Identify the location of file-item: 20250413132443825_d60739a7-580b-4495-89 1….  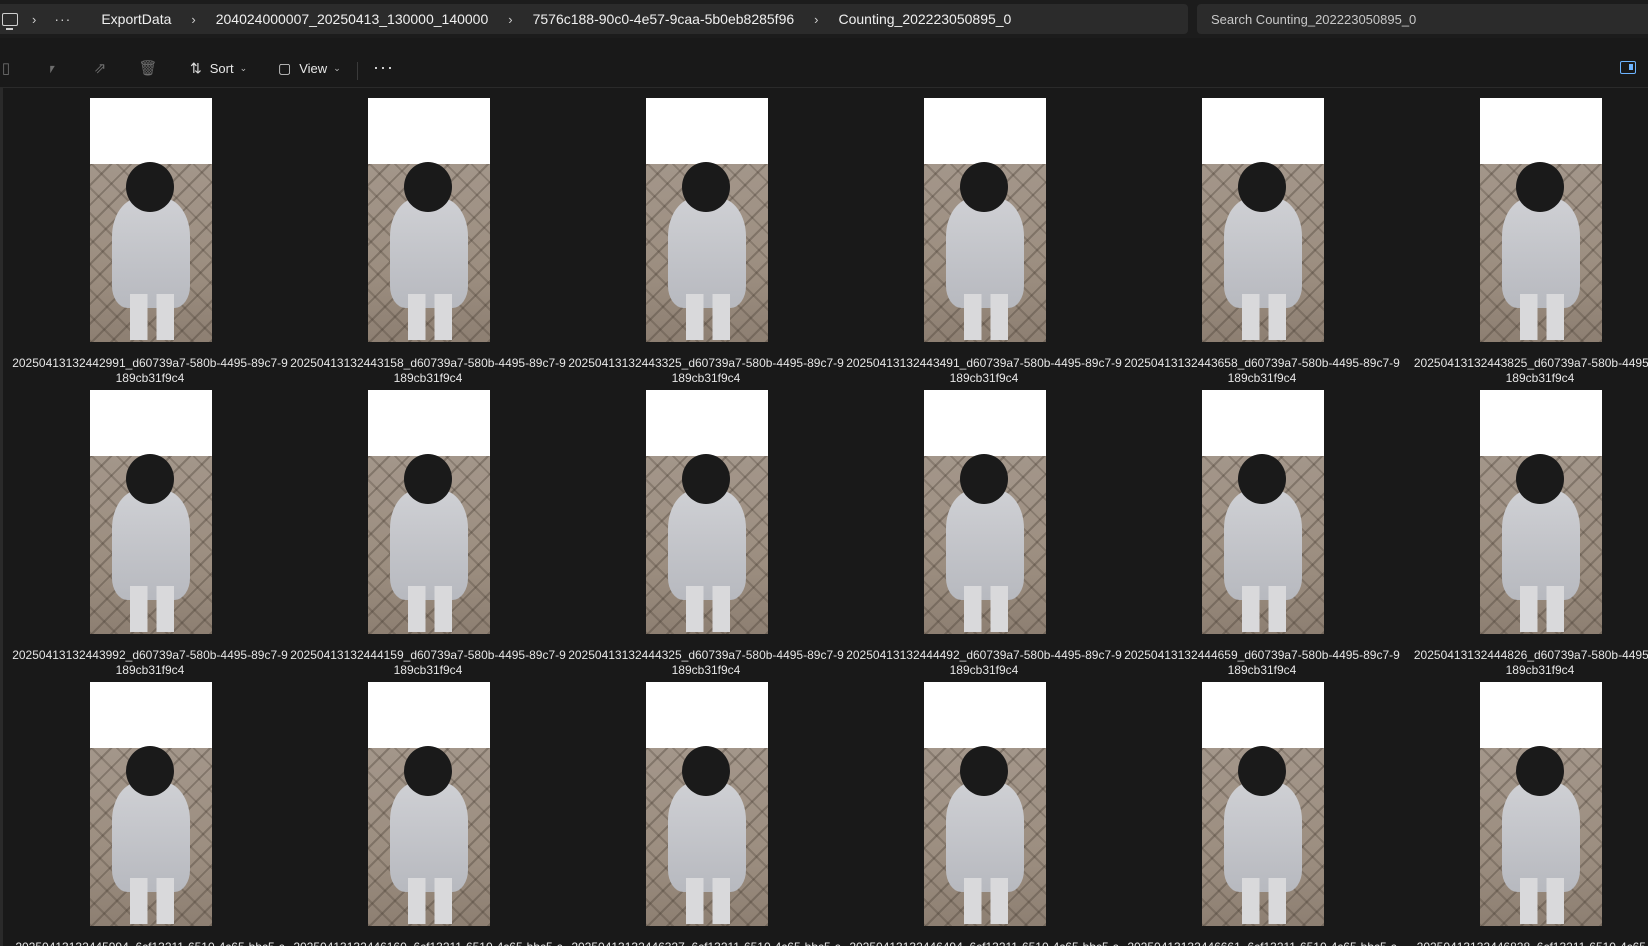
(1519, 243).